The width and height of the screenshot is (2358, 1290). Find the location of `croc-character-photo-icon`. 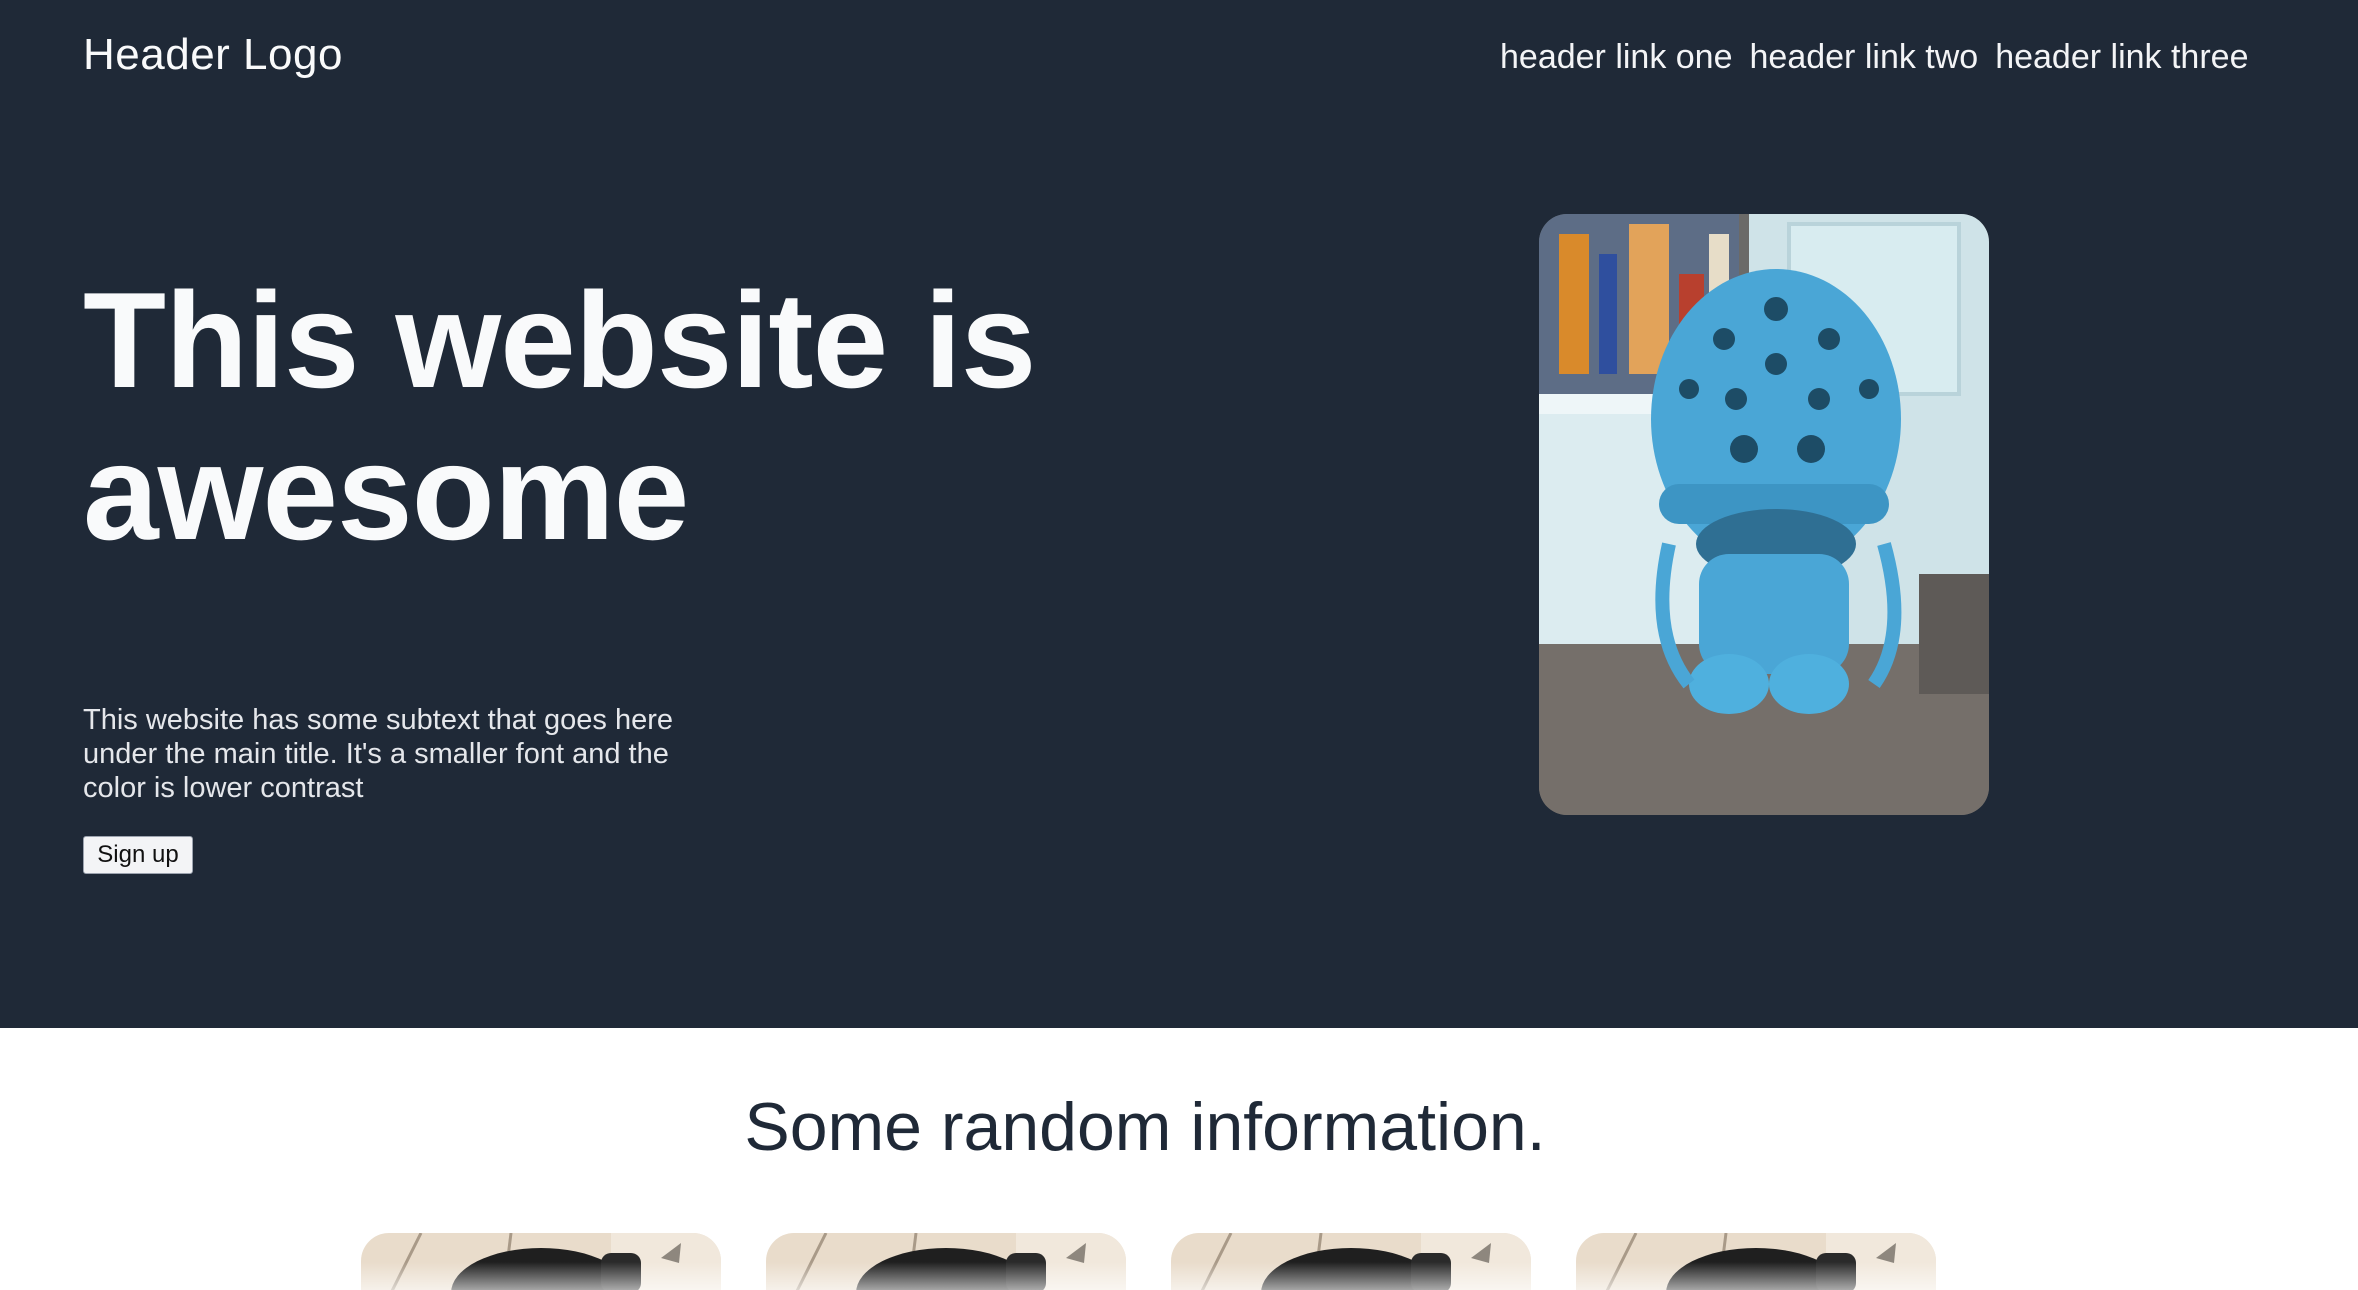

croc-character-photo-icon is located at coordinates (1764, 514).